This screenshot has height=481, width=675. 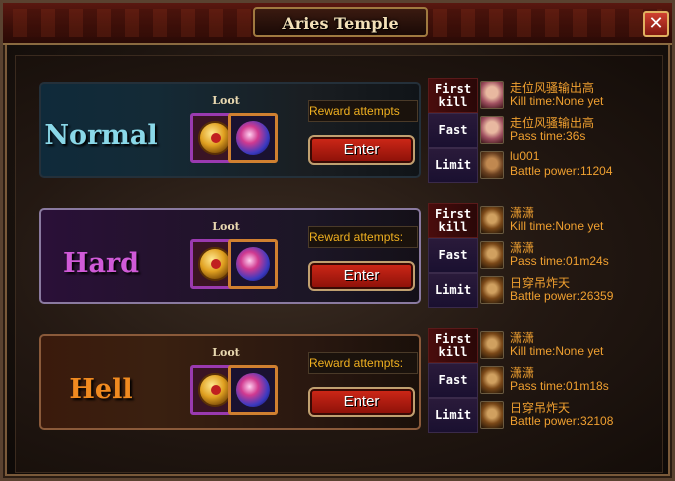 What do you see at coordinates (492, 165) in the screenshot?
I see `male-portrait-icon` at bounding box center [492, 165].